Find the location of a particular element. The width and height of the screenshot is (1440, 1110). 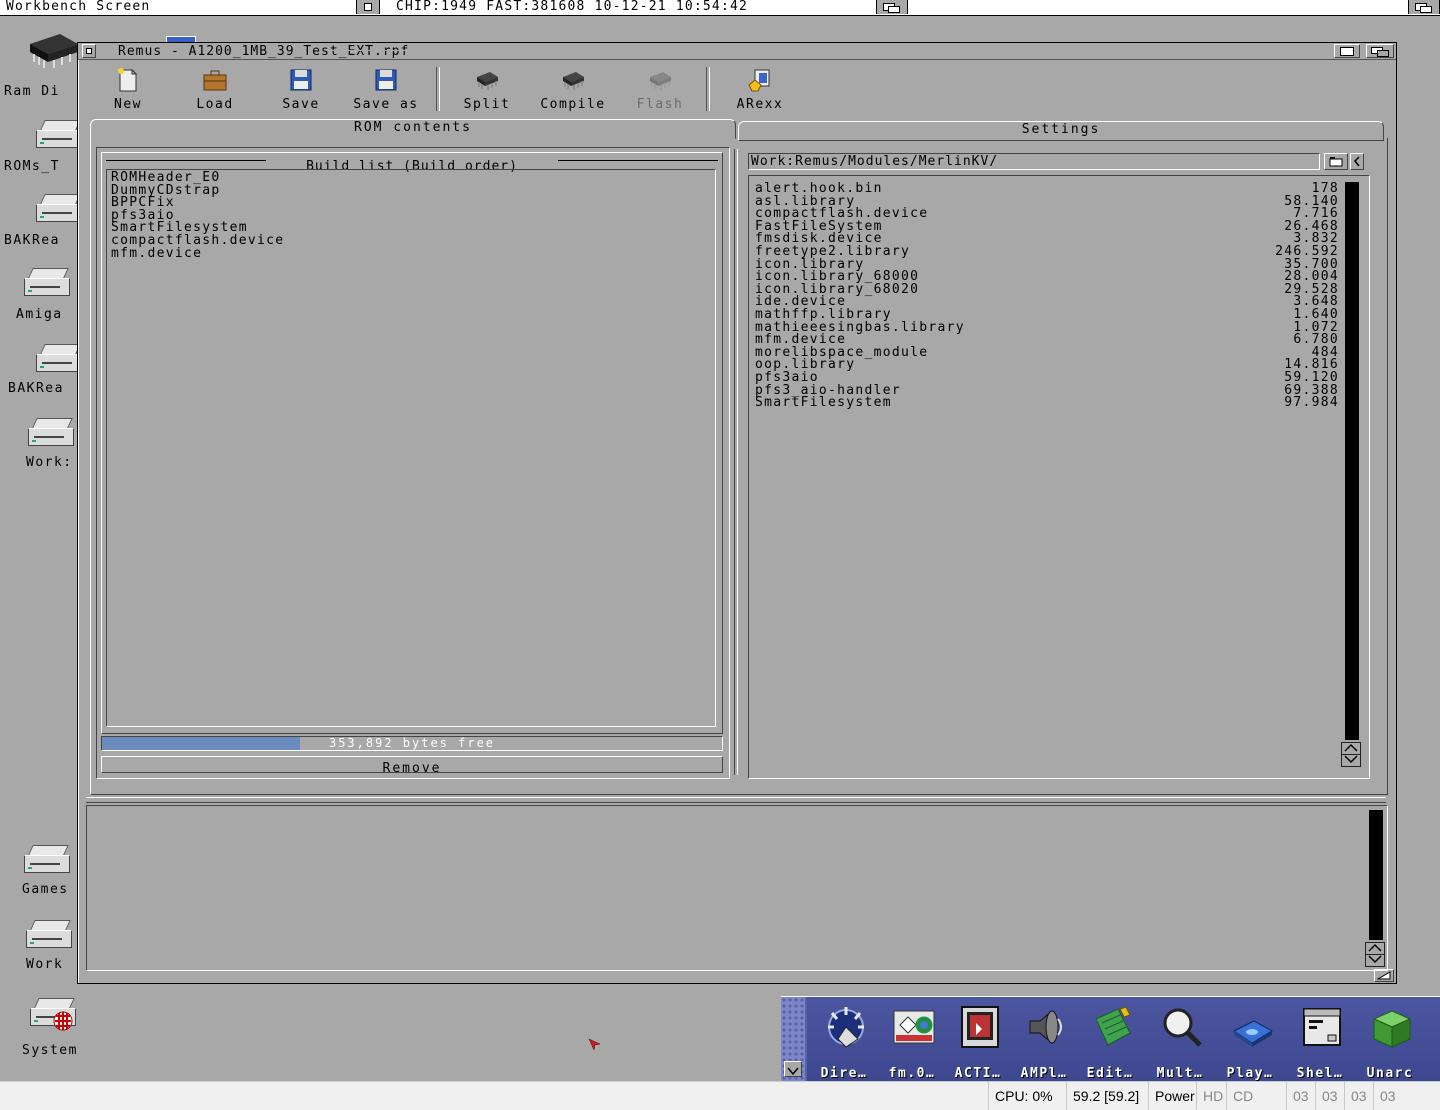

save-as-button: Save as is located at coordinates (386, 88).